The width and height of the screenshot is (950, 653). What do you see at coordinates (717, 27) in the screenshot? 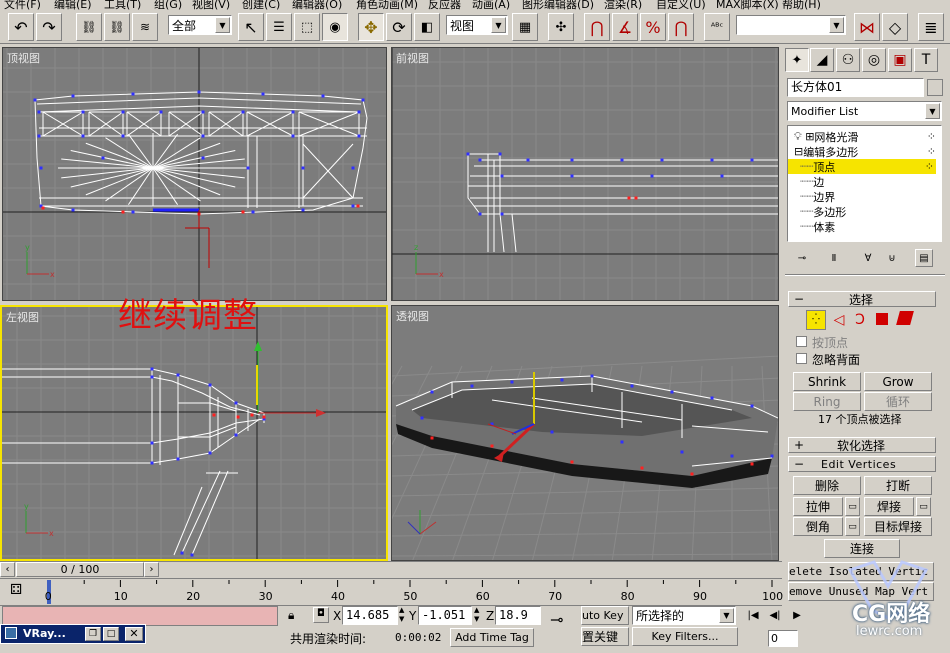
I see `edit-named-selection-button: ᴬᴮᶜ` at bounding box center [717, 27].